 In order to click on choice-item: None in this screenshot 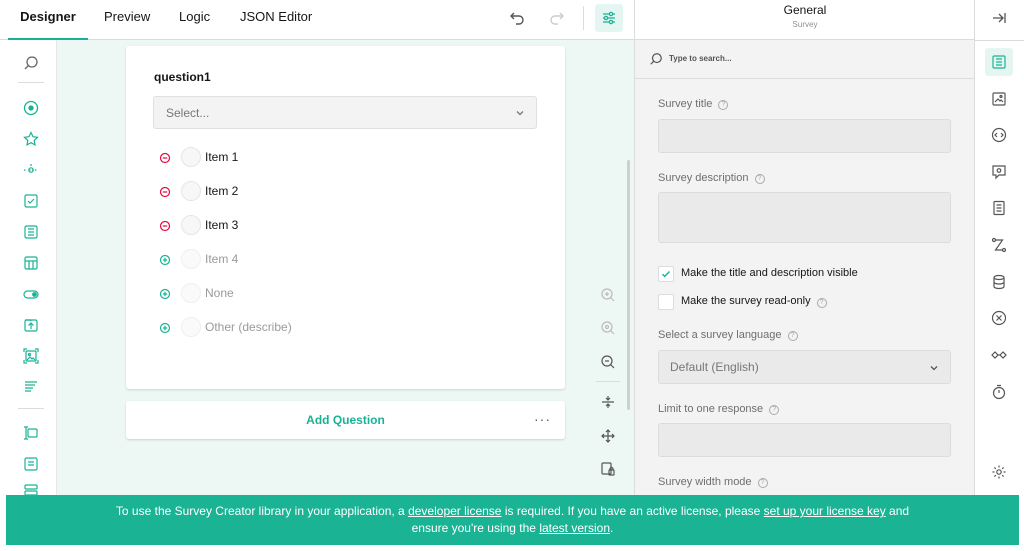, I will do `click(348, 294)`.